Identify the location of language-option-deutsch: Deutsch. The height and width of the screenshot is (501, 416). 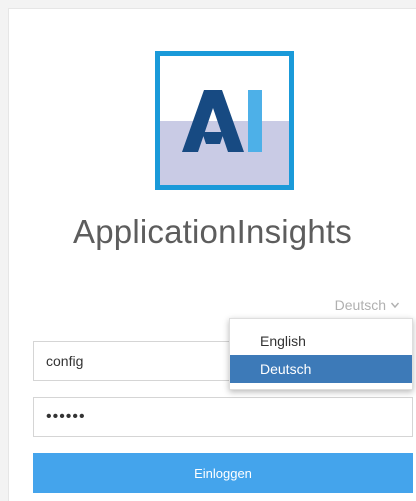
(321, 369).